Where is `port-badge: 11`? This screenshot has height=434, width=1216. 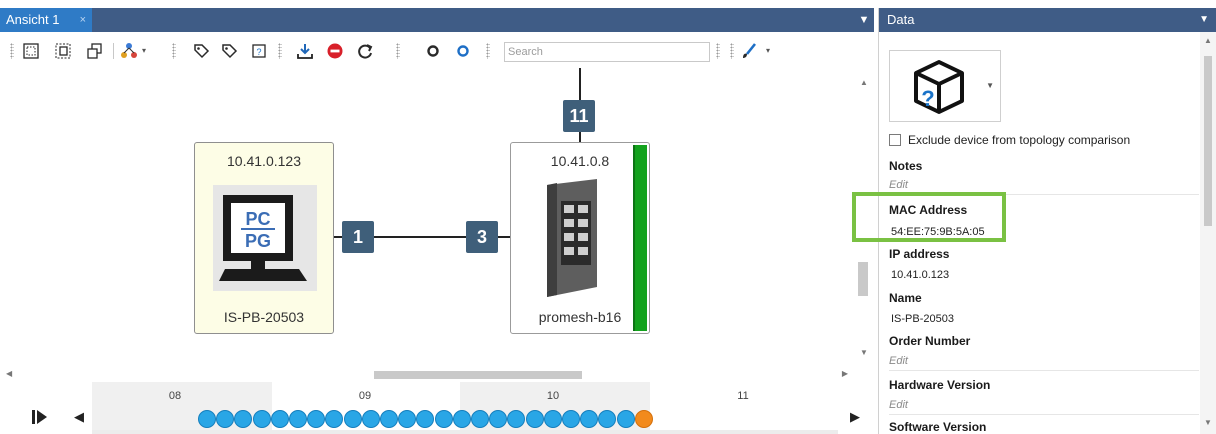
port-badge: 11 is located at coordinates (579, 116).